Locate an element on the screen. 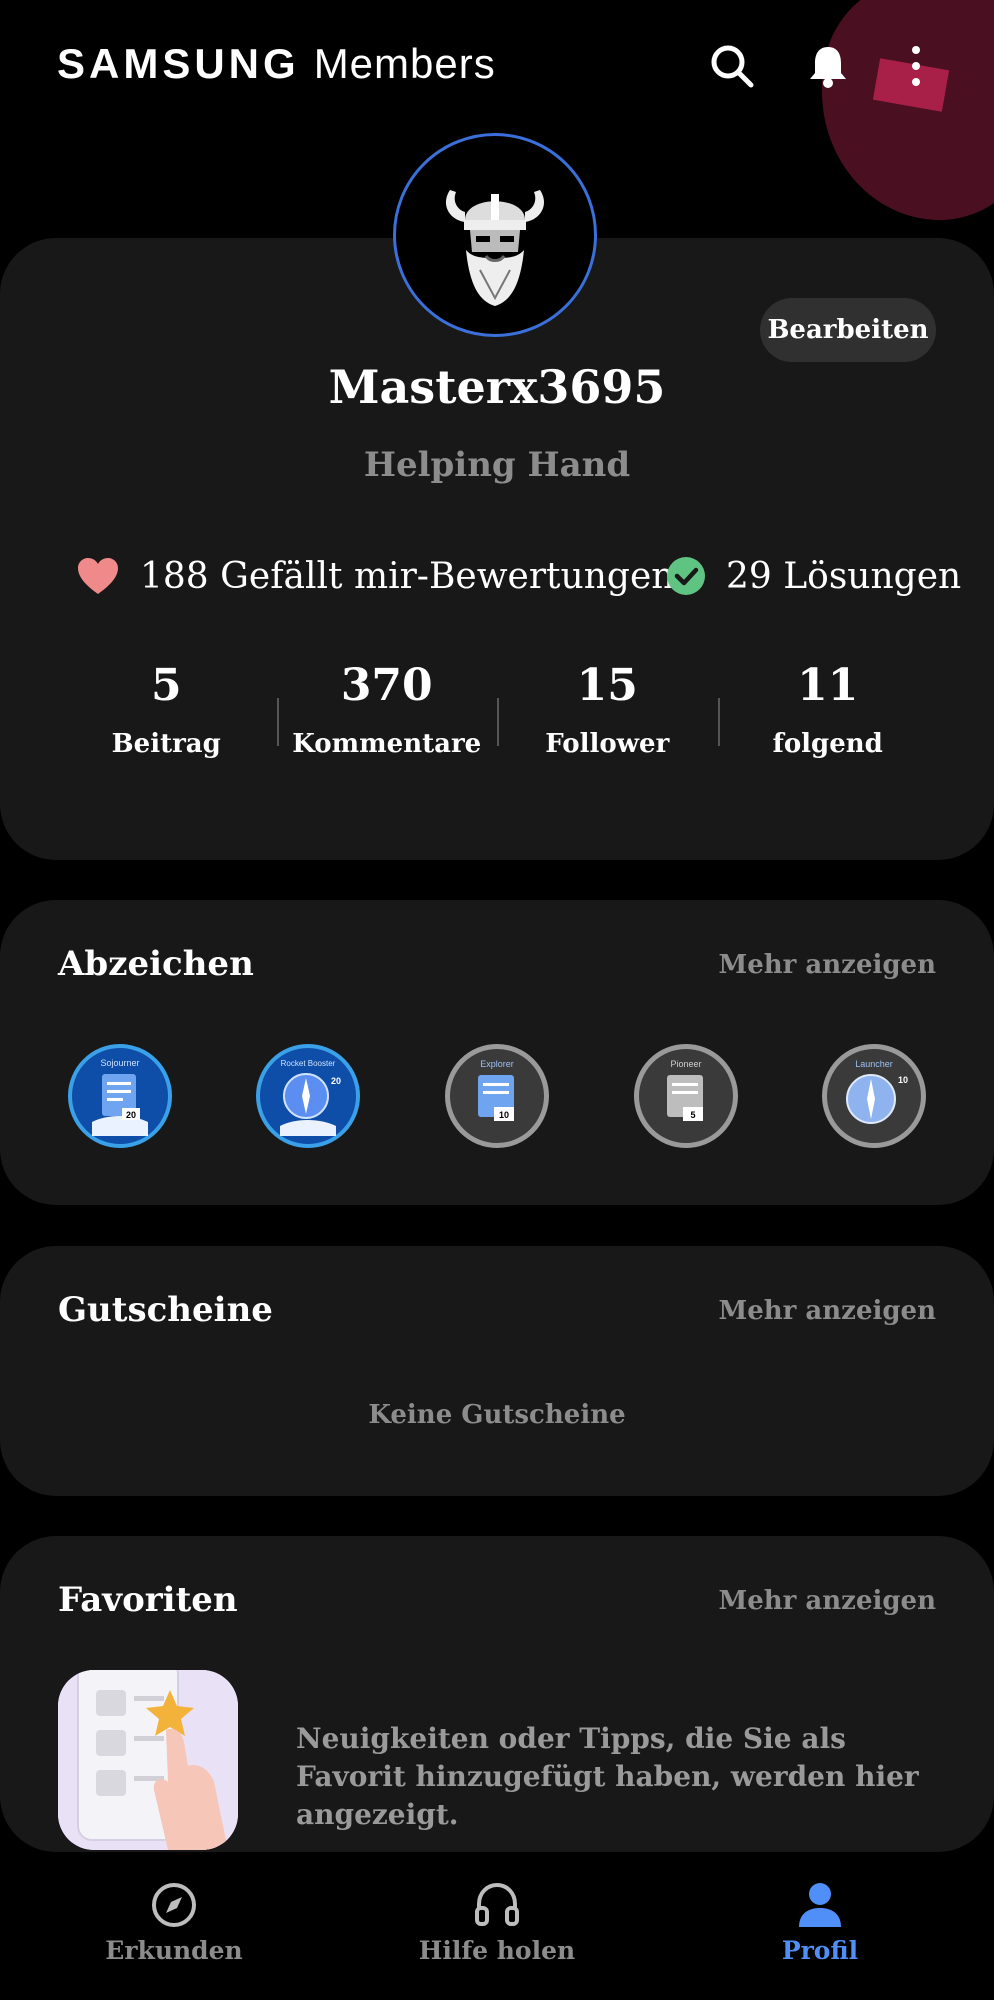  nav-get-help-label: Hilfe holen is located at coordinates (497, 1950).